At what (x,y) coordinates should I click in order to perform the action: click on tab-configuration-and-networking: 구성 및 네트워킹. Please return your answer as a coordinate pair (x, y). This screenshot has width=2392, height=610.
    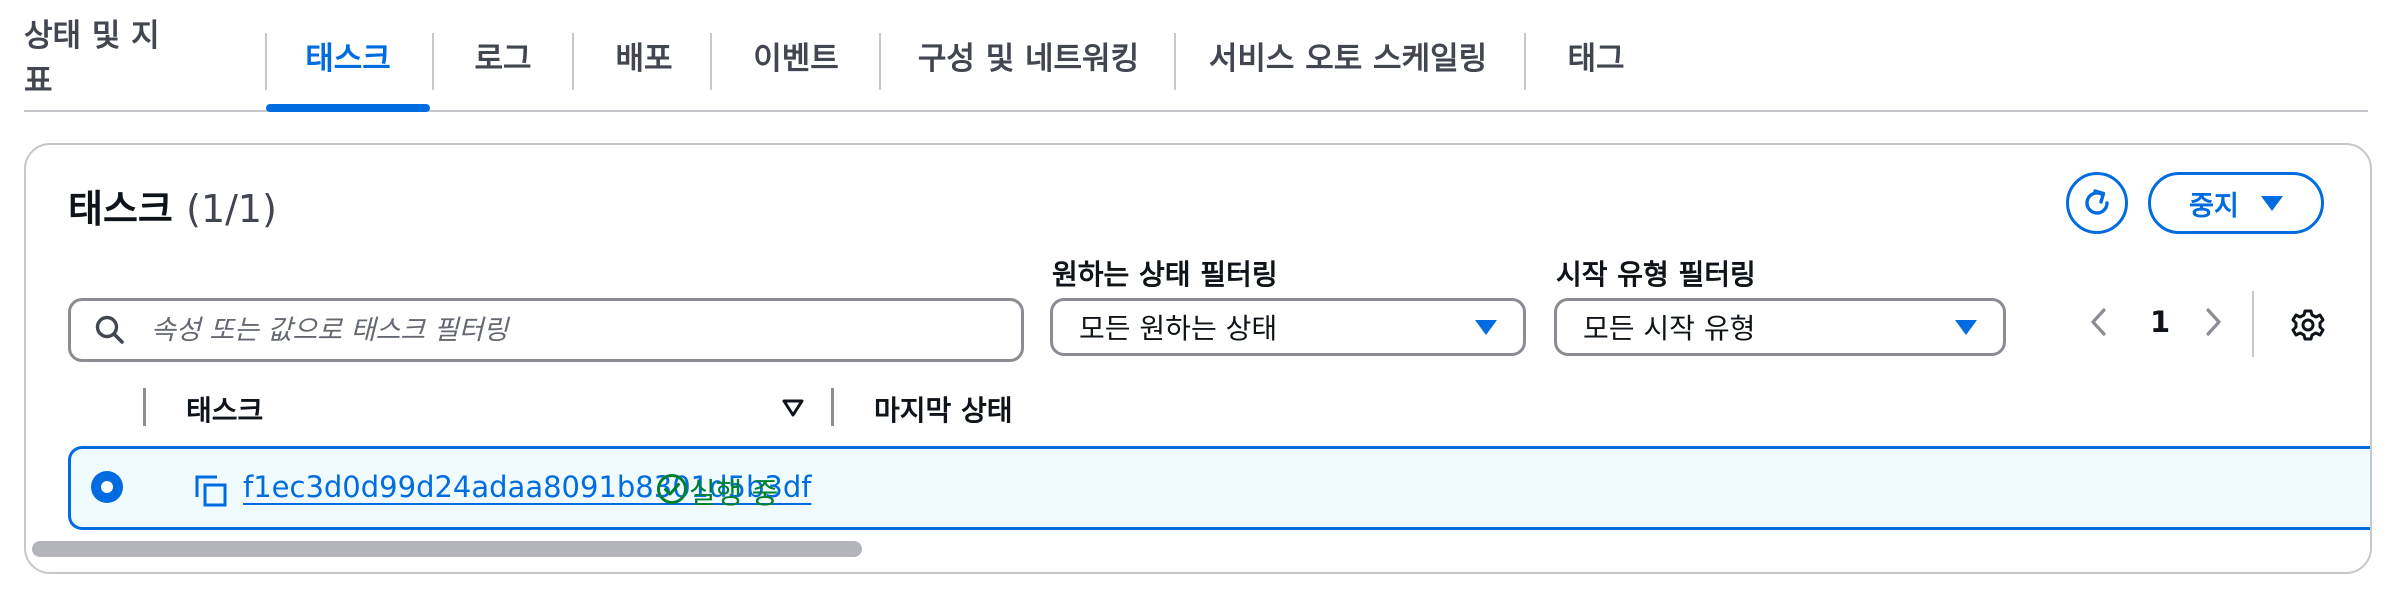
    Looking at the image, I should click on (1028, 55).